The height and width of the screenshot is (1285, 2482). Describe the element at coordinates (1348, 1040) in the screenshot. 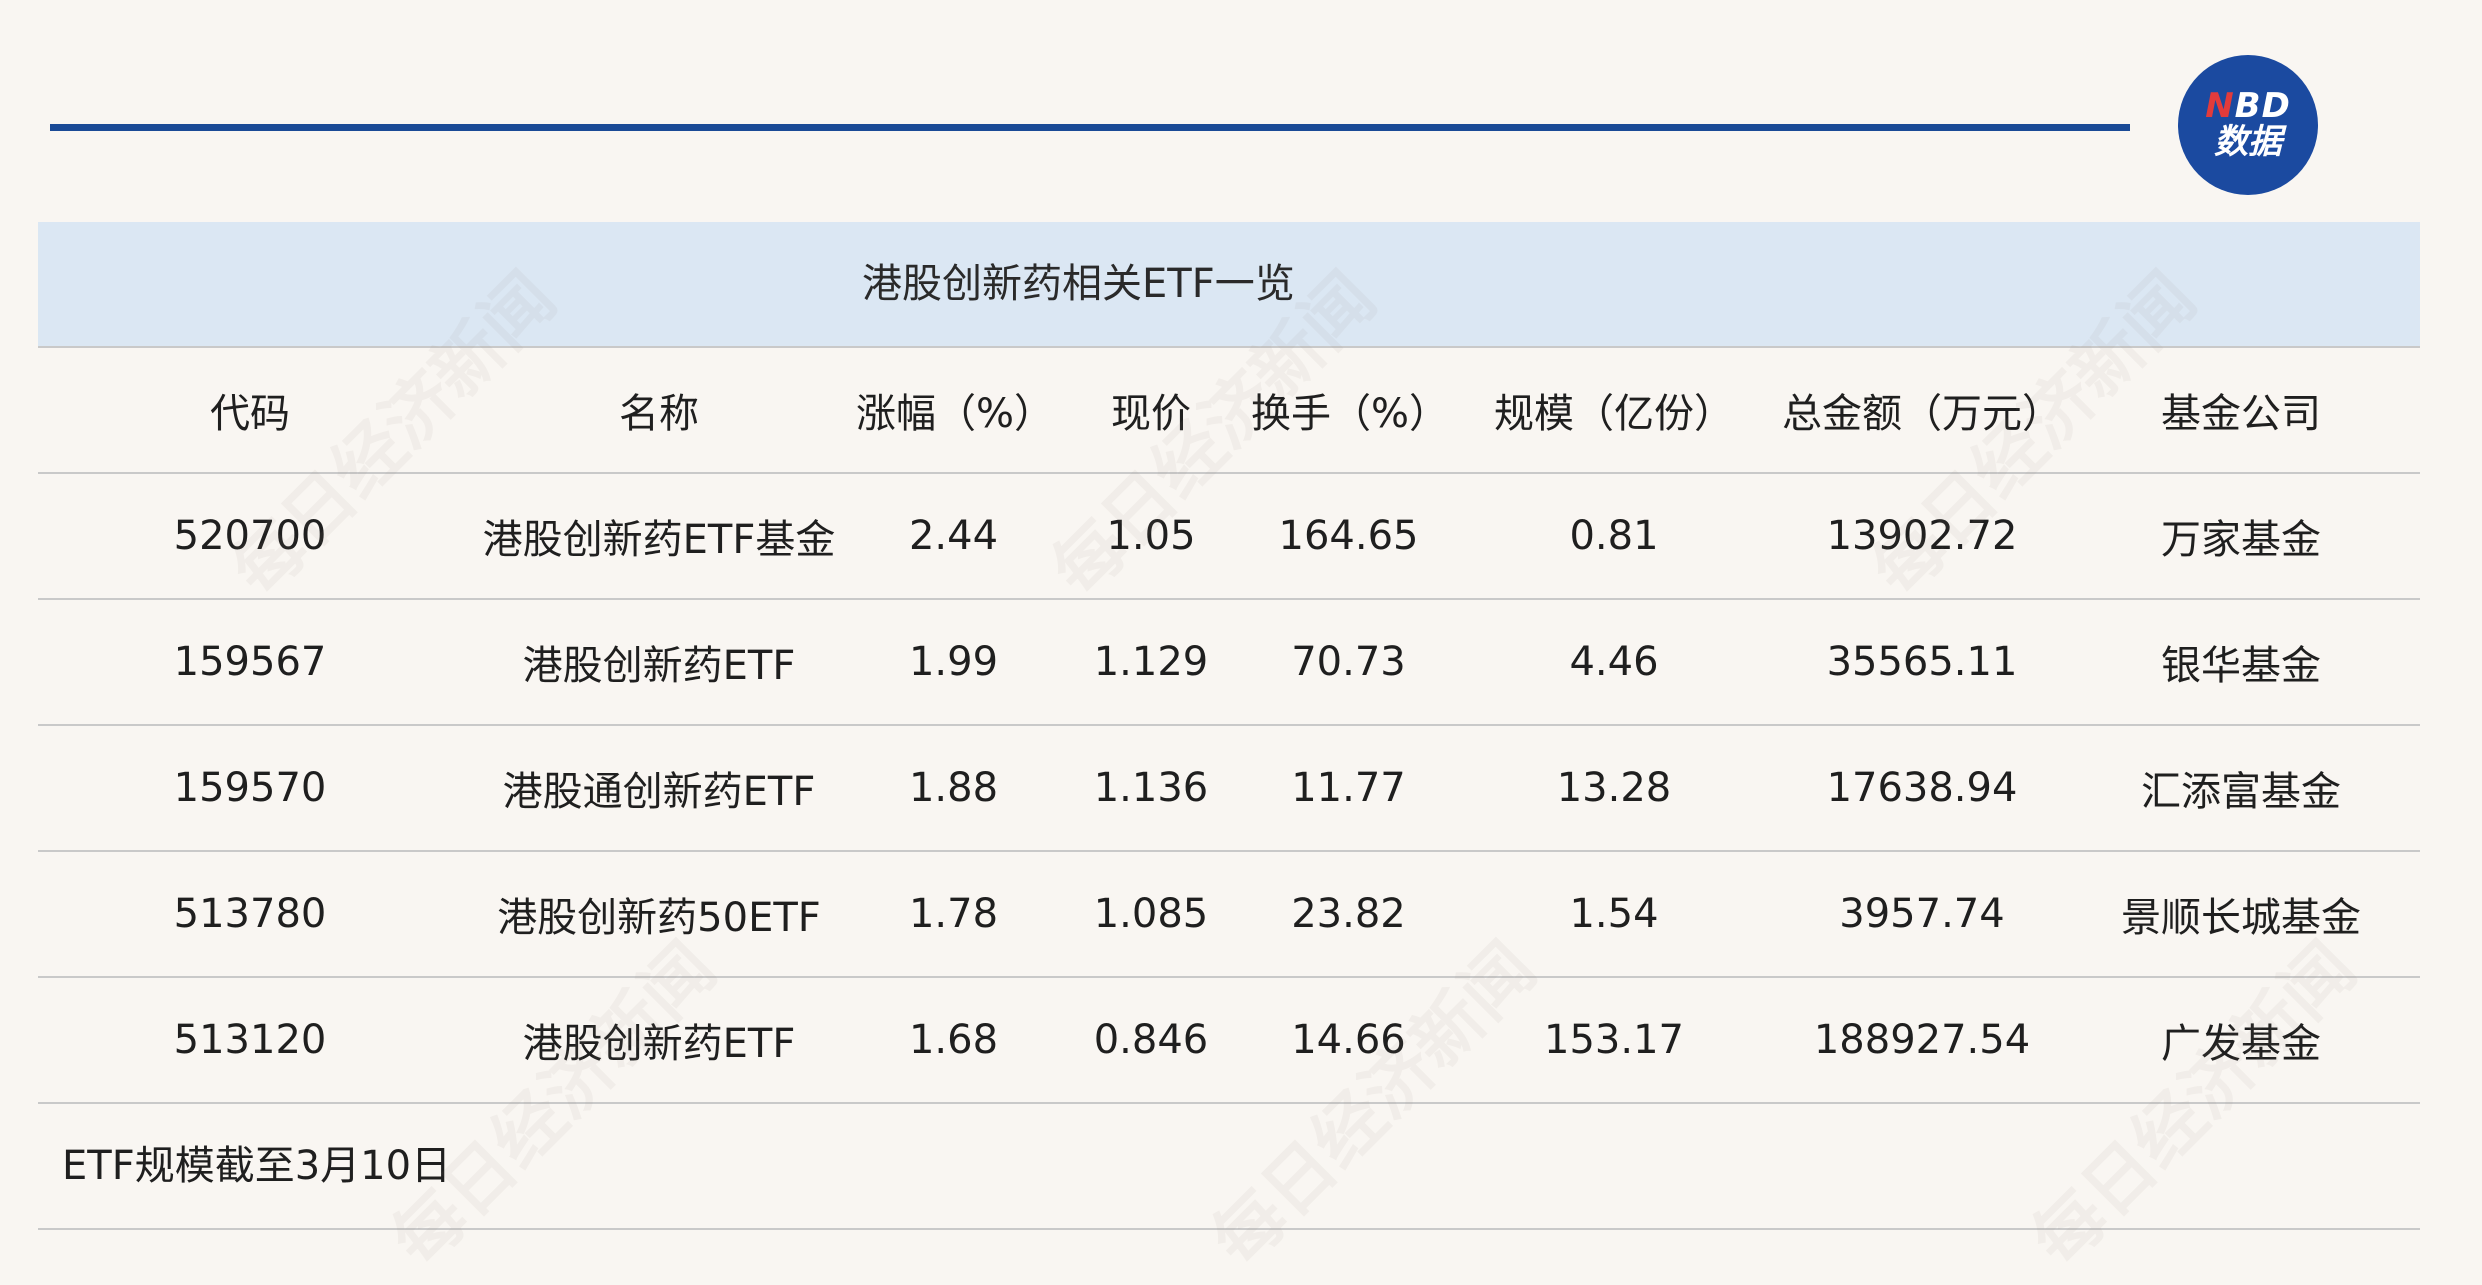

I see `cell-turnover: 14.66` at that location.